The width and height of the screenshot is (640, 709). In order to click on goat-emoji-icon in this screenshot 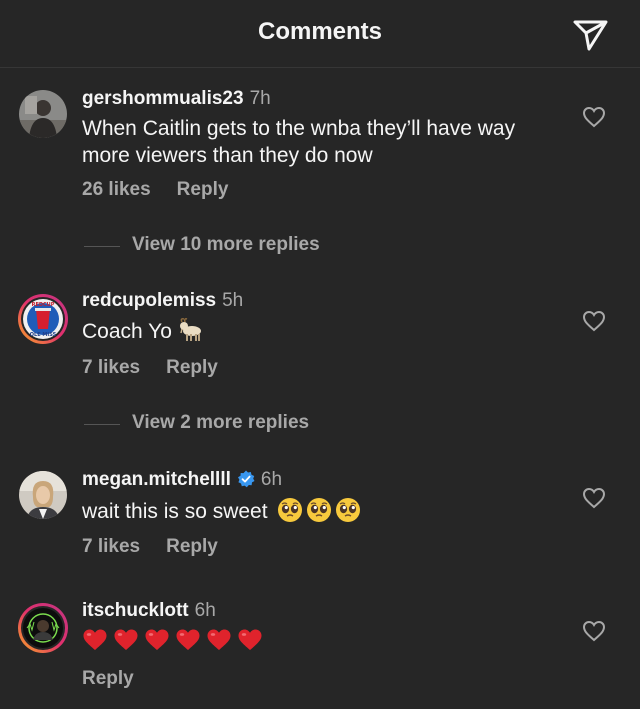, I will do `click(190, 329)`.